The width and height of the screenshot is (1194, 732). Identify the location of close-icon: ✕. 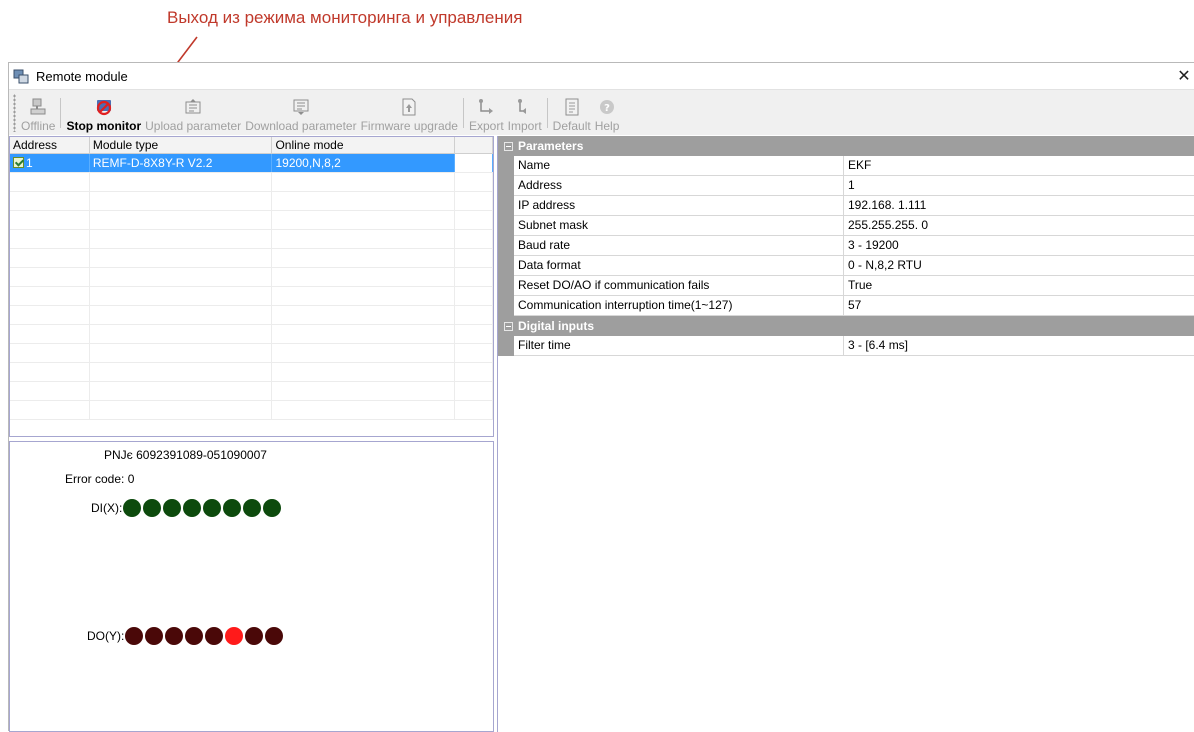
(1184, 76).